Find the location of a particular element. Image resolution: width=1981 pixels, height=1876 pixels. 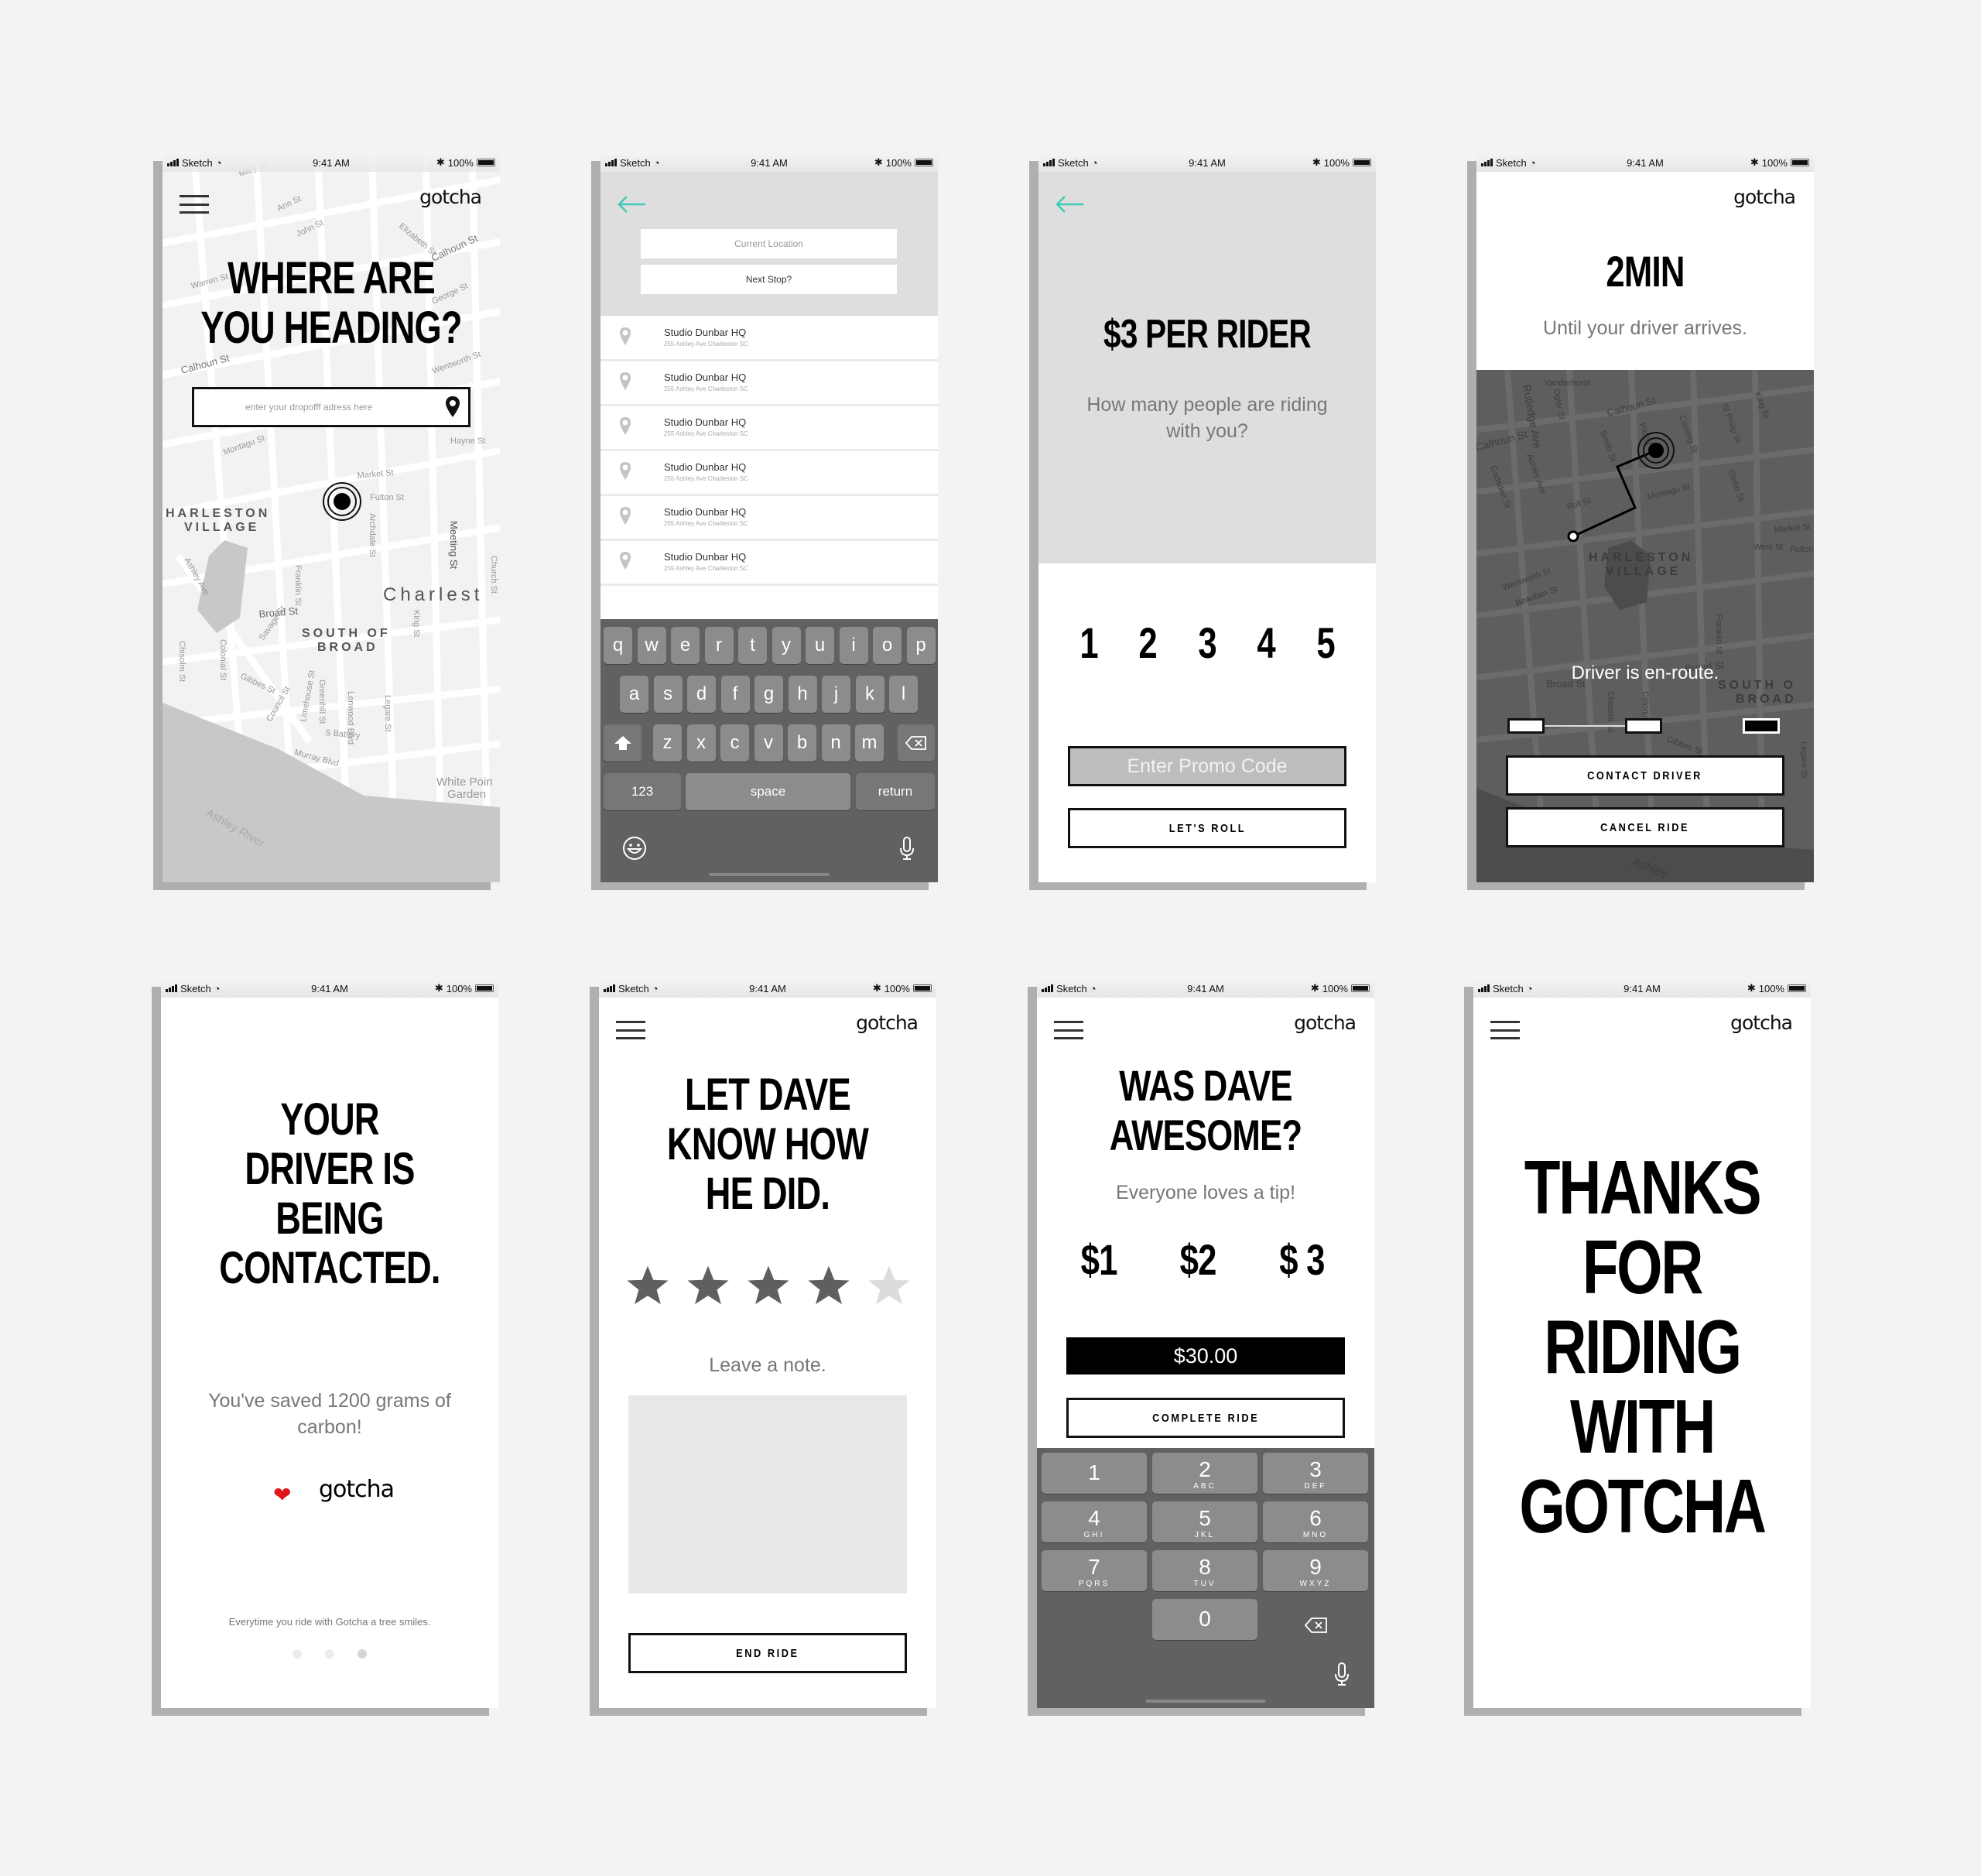

key-y: y is located at coordinates (786, 645).